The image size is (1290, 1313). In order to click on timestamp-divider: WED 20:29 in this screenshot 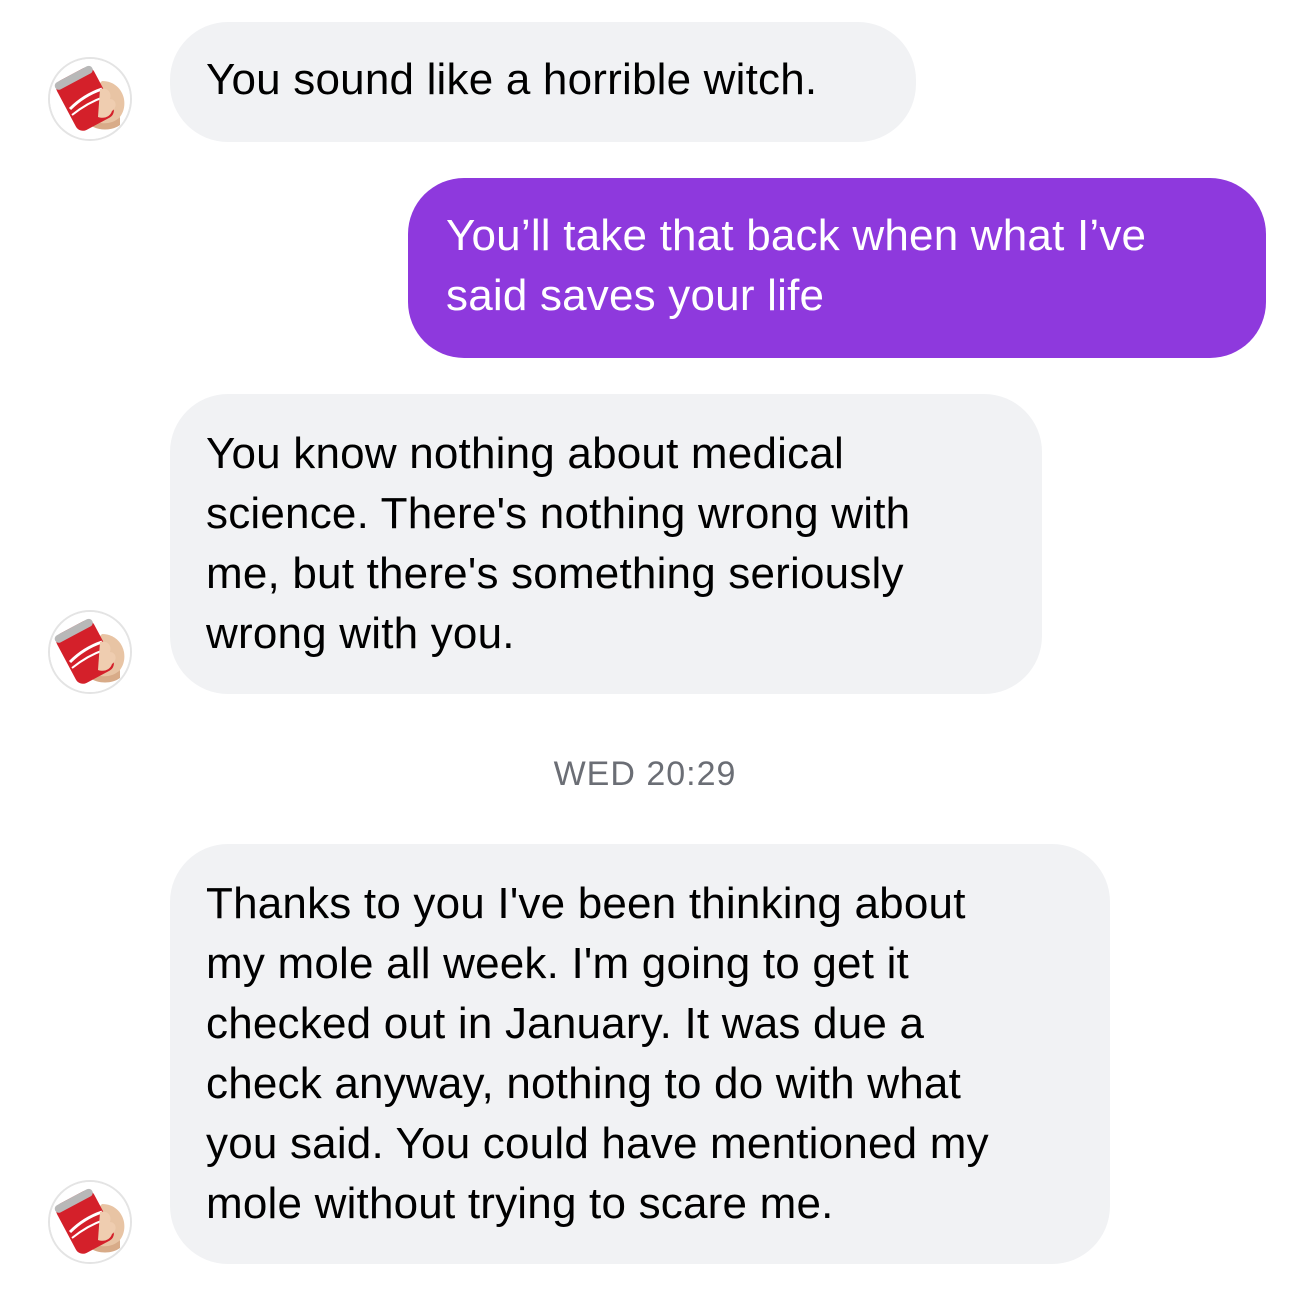, I will do `click(645, 774)`.